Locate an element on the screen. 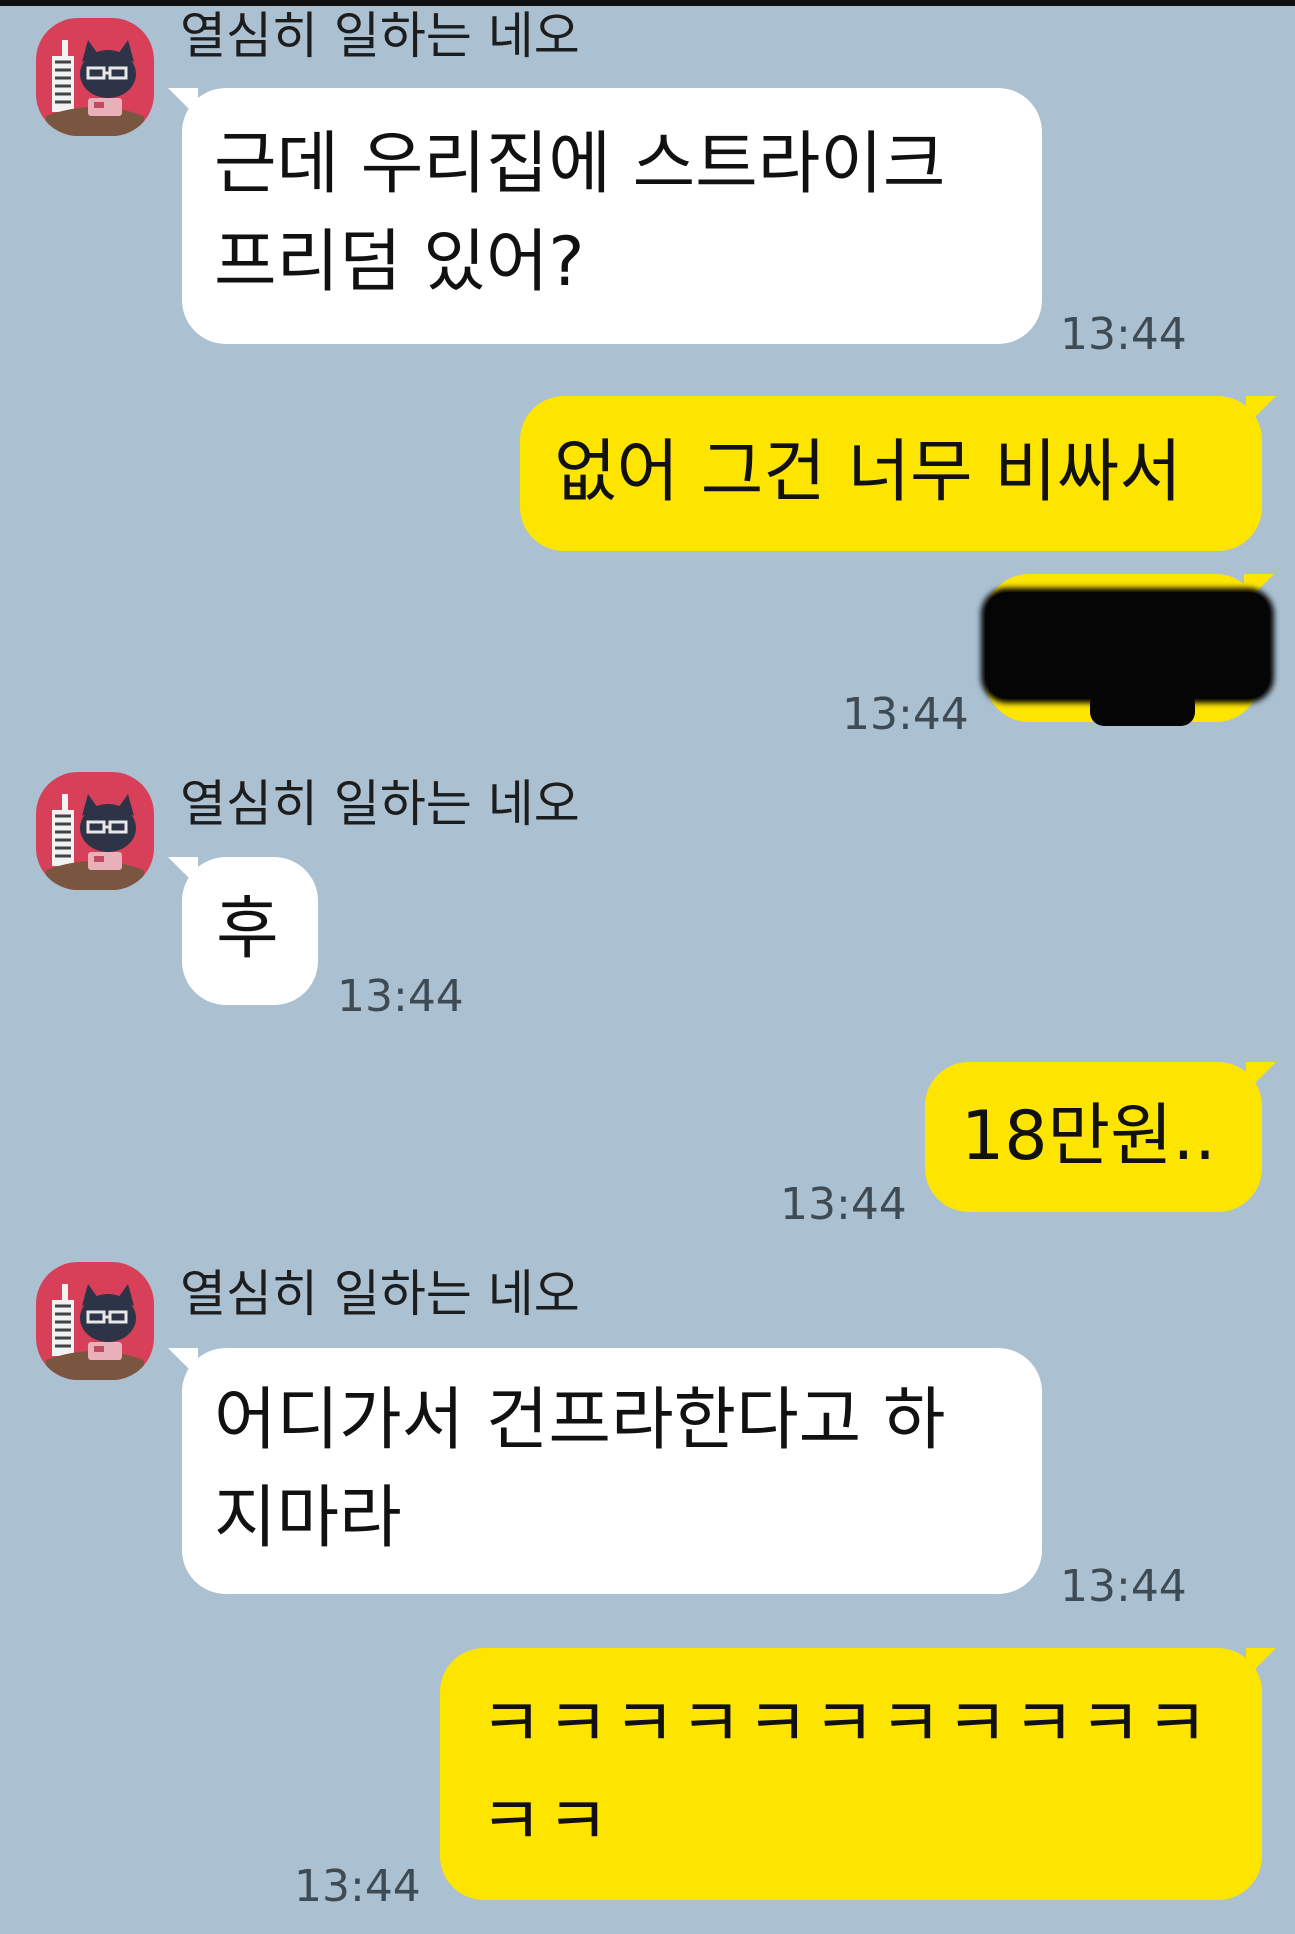  incoming-message-bubble: 어디가서 건프라한다고 하 지마라 is located at coordinates (605, 1471).